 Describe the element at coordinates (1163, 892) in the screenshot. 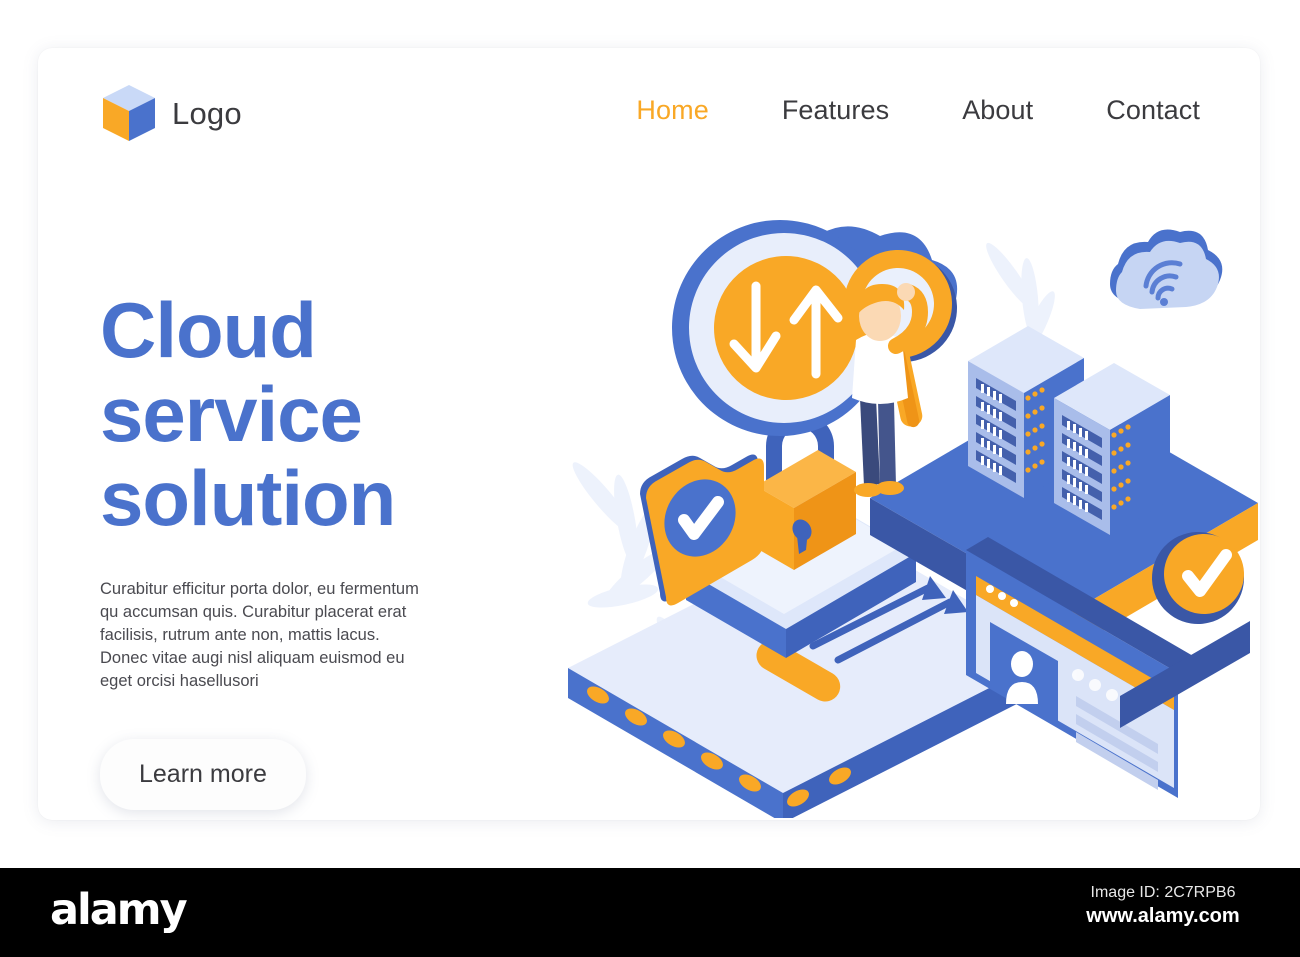

I see `image-id-text: Image ID: 2C7RPB6` at that location.